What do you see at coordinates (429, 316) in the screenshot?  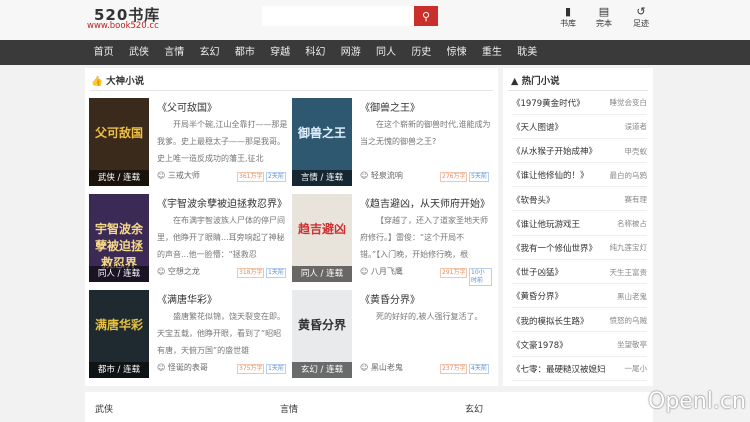 I see `book-description: 死的好好的,被人强行复活了。` at bounding box center [429, 316].